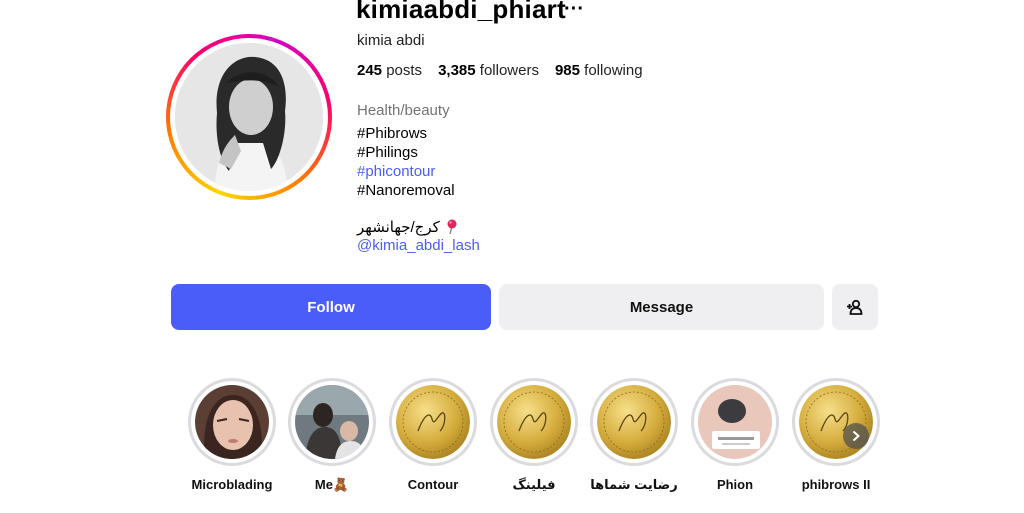  I want to click on highlights-next-button, so click(856, 436).